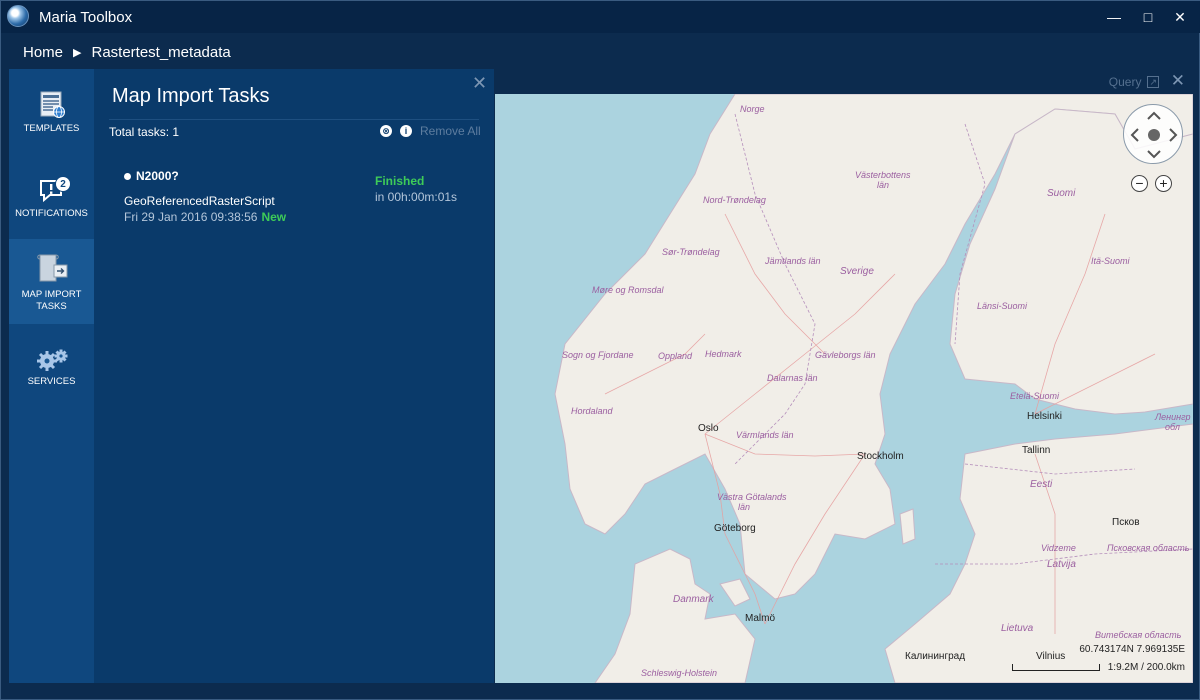  I want to click on map-import-icon, so click(51, 268).